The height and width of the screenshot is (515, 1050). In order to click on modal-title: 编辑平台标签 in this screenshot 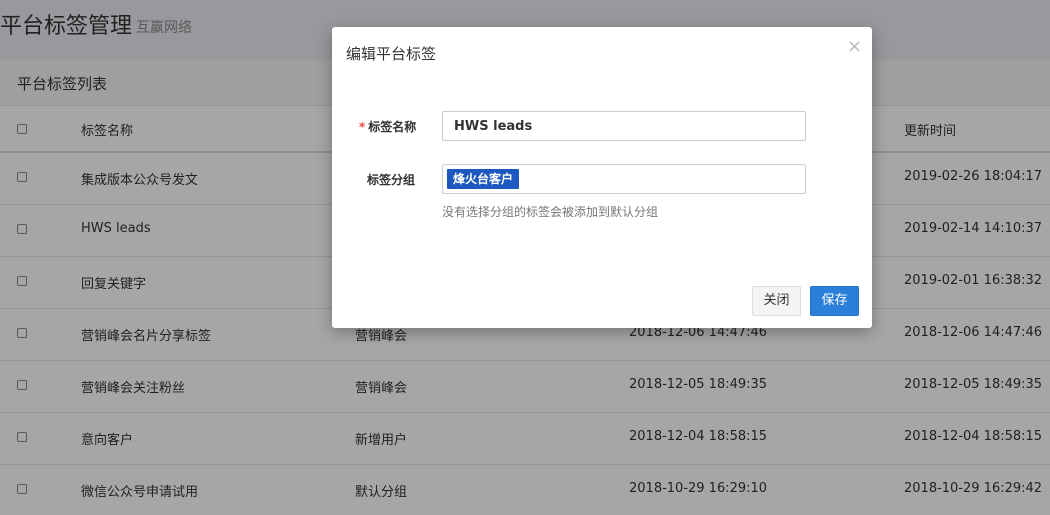, I will do `click(391, 54)`.